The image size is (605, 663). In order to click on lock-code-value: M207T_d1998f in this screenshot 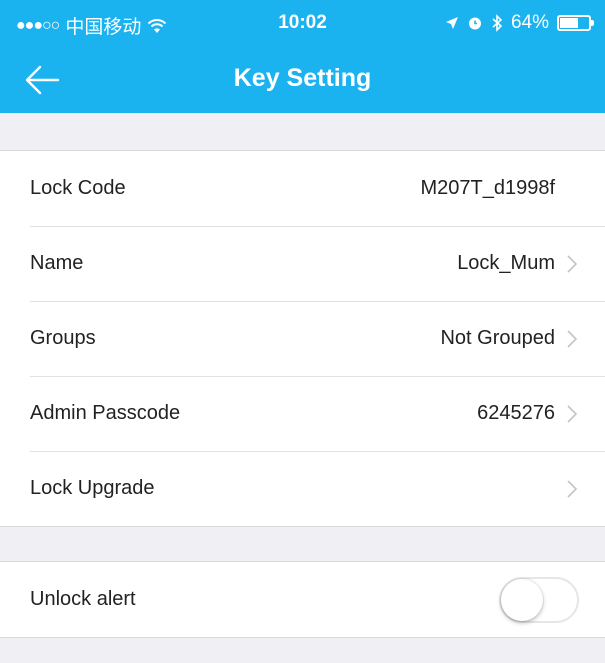, I will do `click(487, 188)`.